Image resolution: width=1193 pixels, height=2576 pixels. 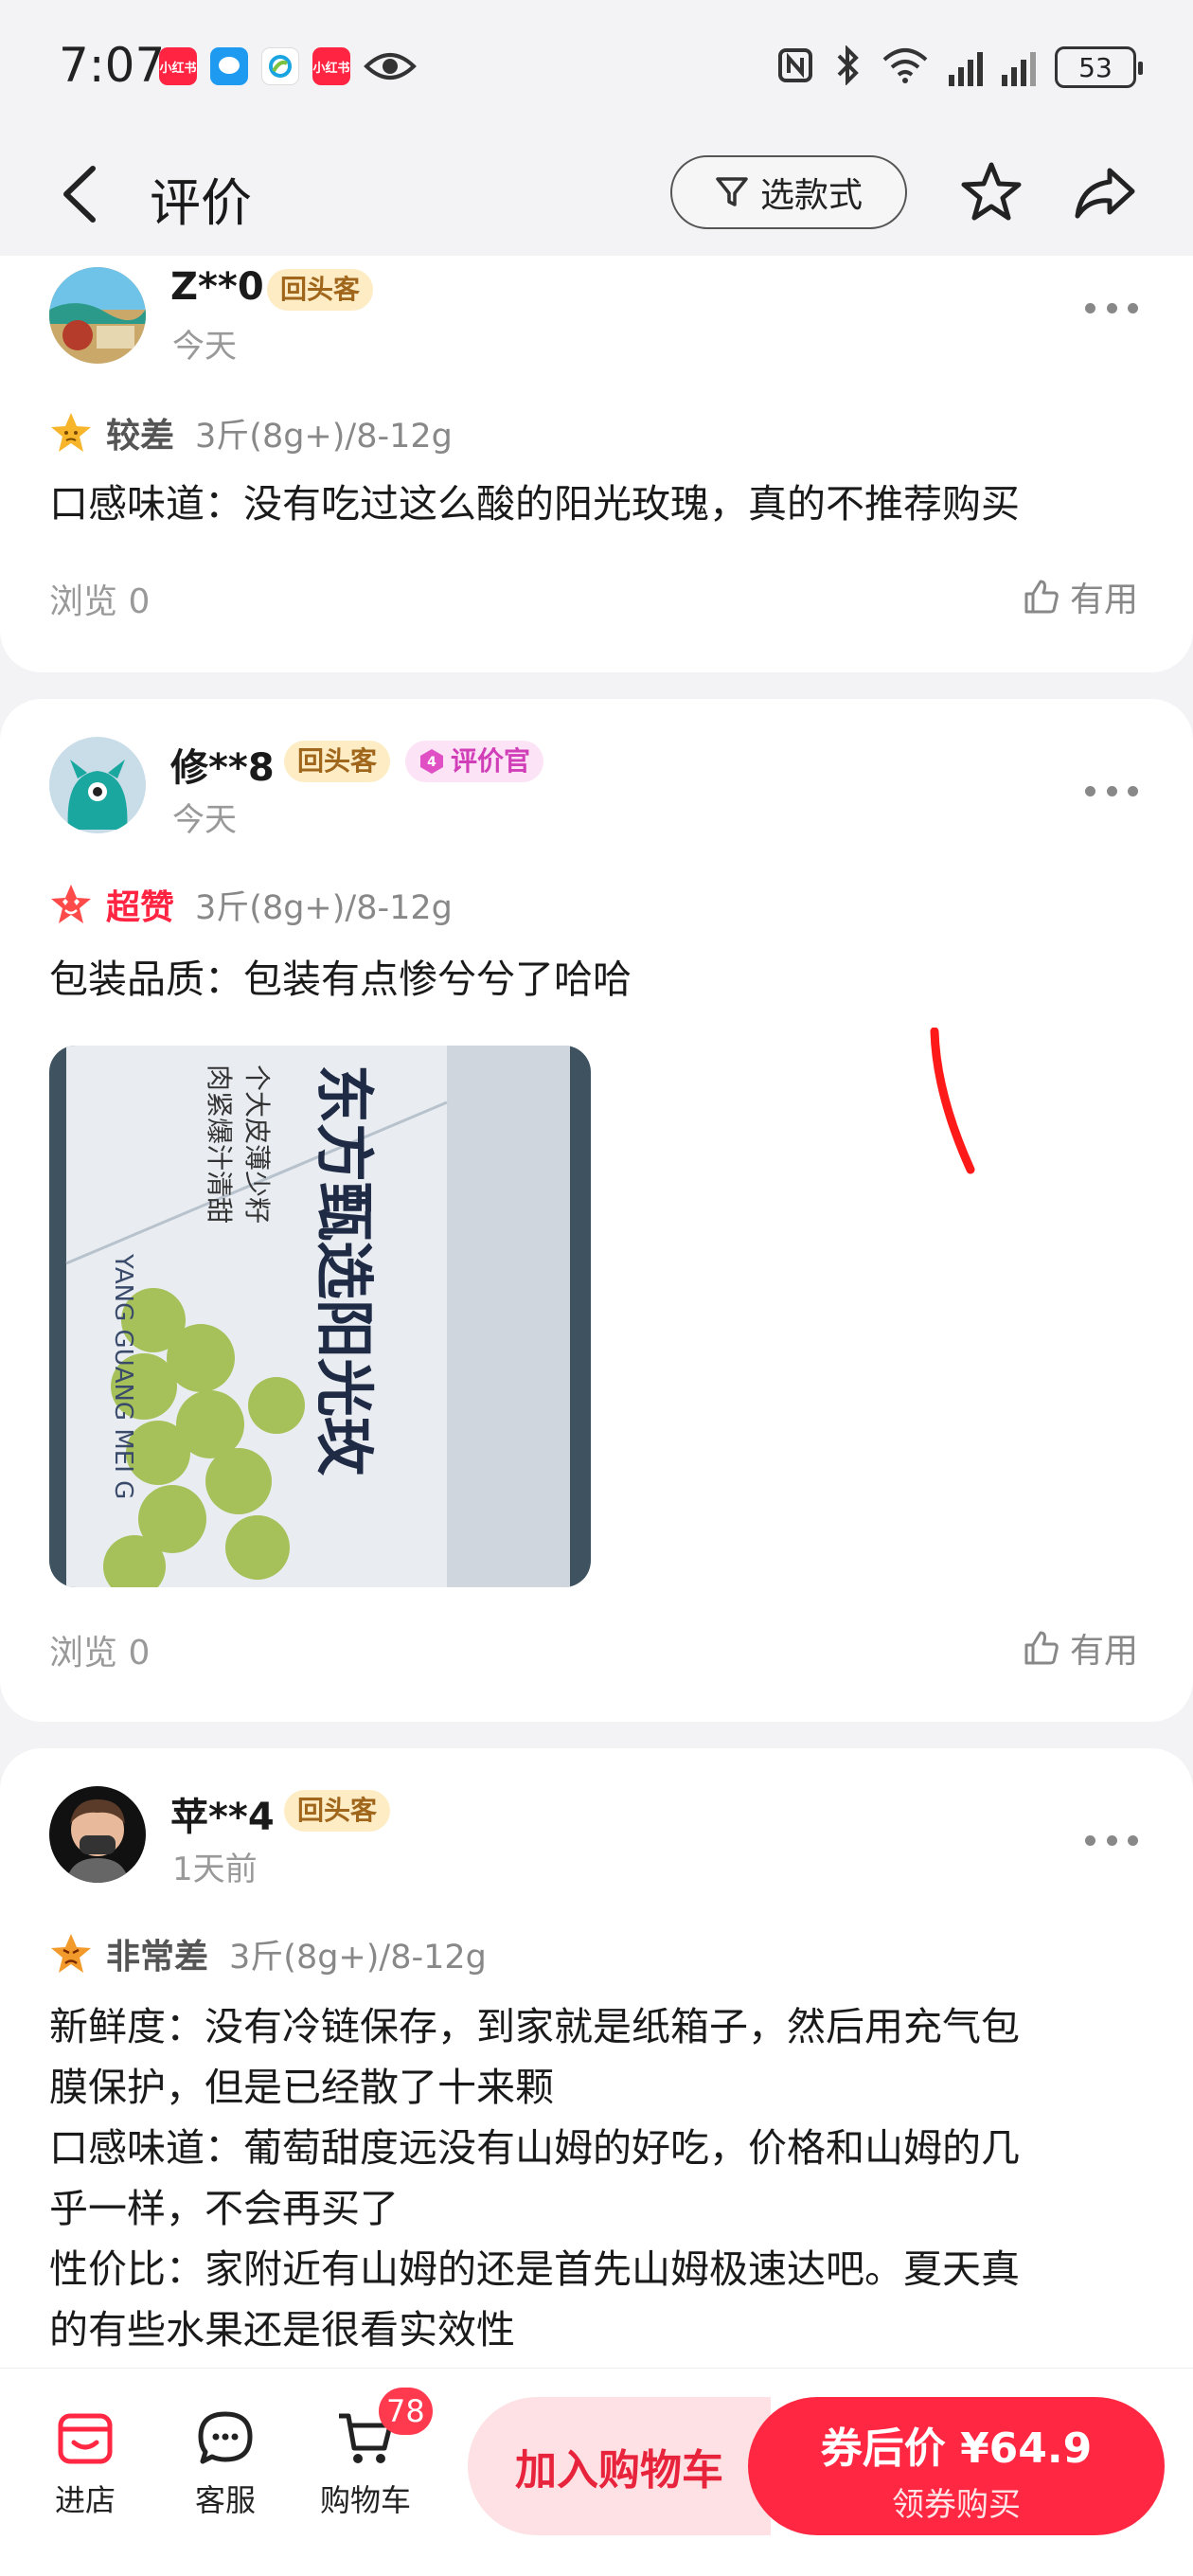 What do you see at coordinates (140, 907) in the screenshot?
I see `rating-word: 超赞` at bounding box center [140, 907].